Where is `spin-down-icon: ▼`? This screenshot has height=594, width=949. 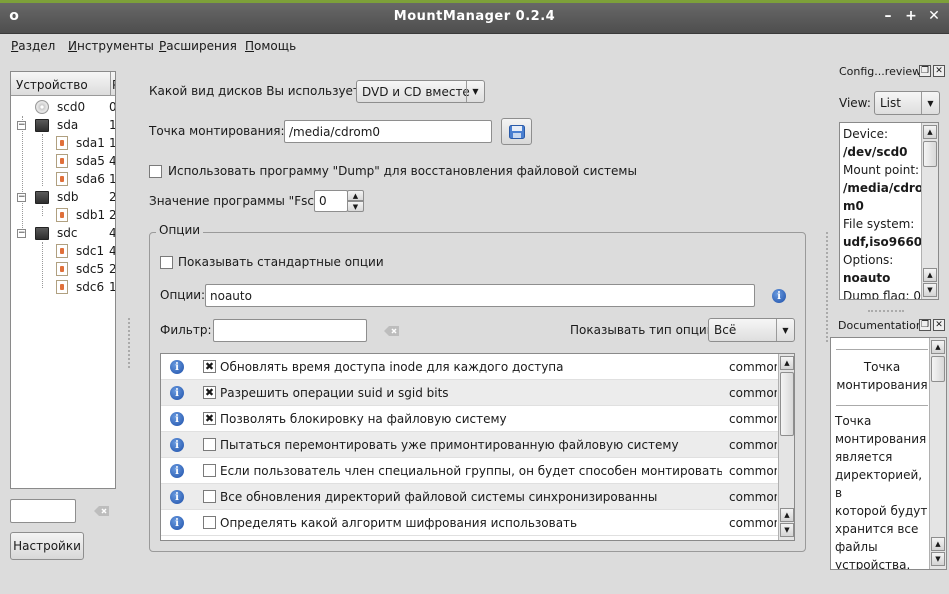 spin-down-icon: ▼ is located at coordinates (355, 206).